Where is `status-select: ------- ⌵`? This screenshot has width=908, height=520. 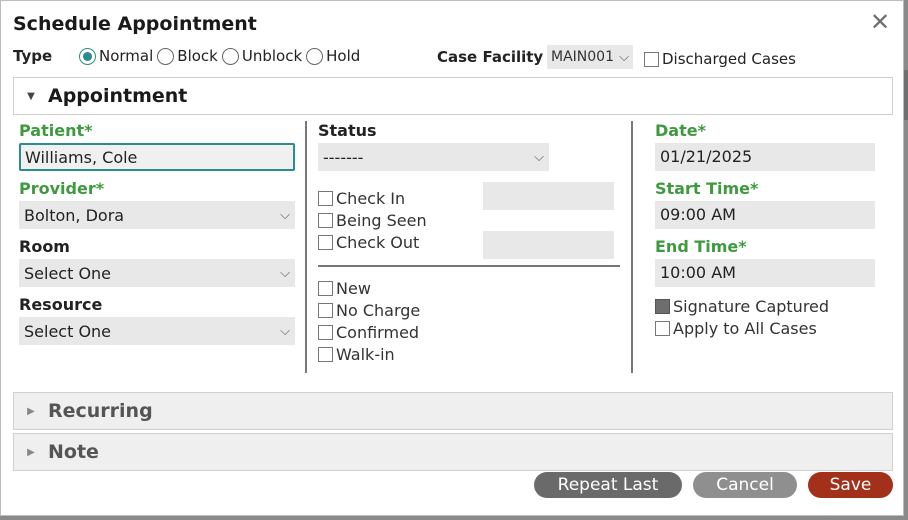
status-select: ------- ⌵ is located at coordinates (433, 157).